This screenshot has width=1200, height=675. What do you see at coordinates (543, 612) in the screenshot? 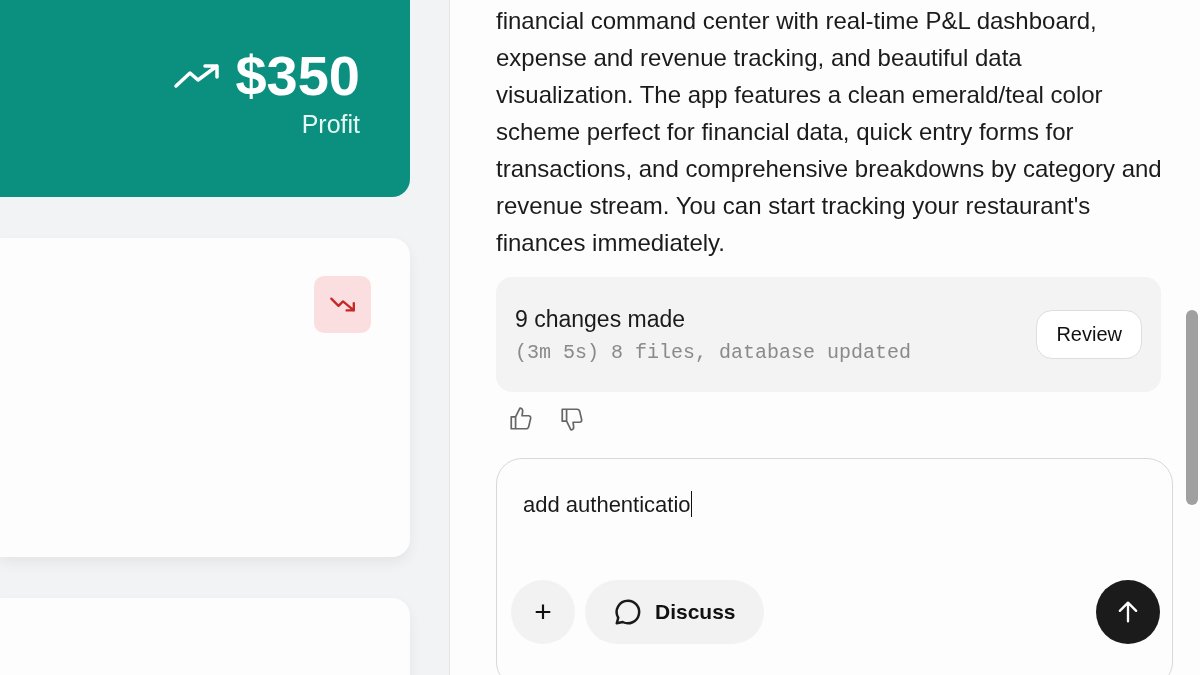
I see `add-button: +` at bounding box center [543, 612].